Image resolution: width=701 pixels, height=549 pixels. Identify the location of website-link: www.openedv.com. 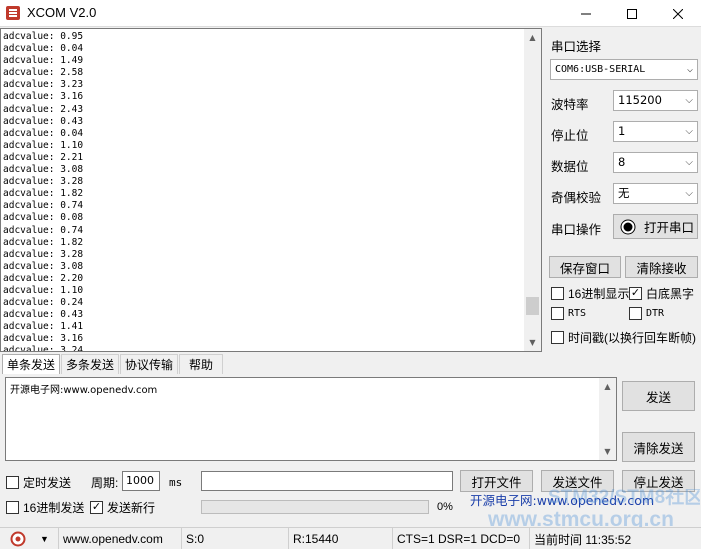
(120, 538).